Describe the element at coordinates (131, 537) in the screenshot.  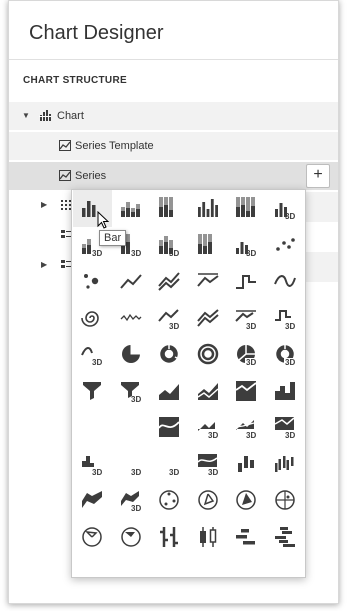
I see `gallery-item-polar-area` at that location.